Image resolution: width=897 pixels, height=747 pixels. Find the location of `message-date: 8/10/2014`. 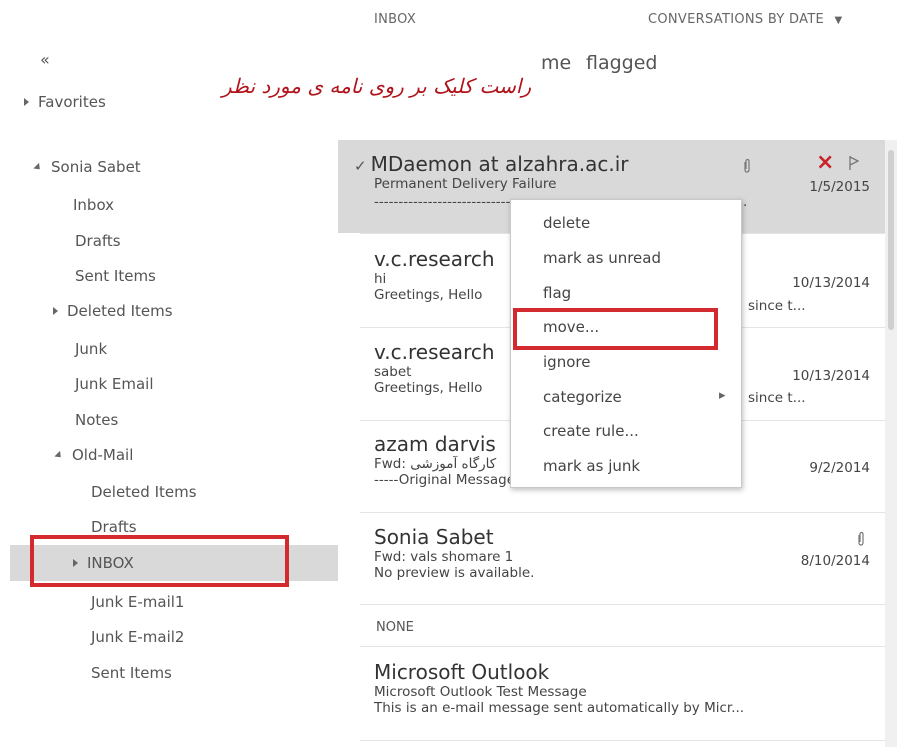

message-date: 8/10/2014 is located at coordinates (835, 561).